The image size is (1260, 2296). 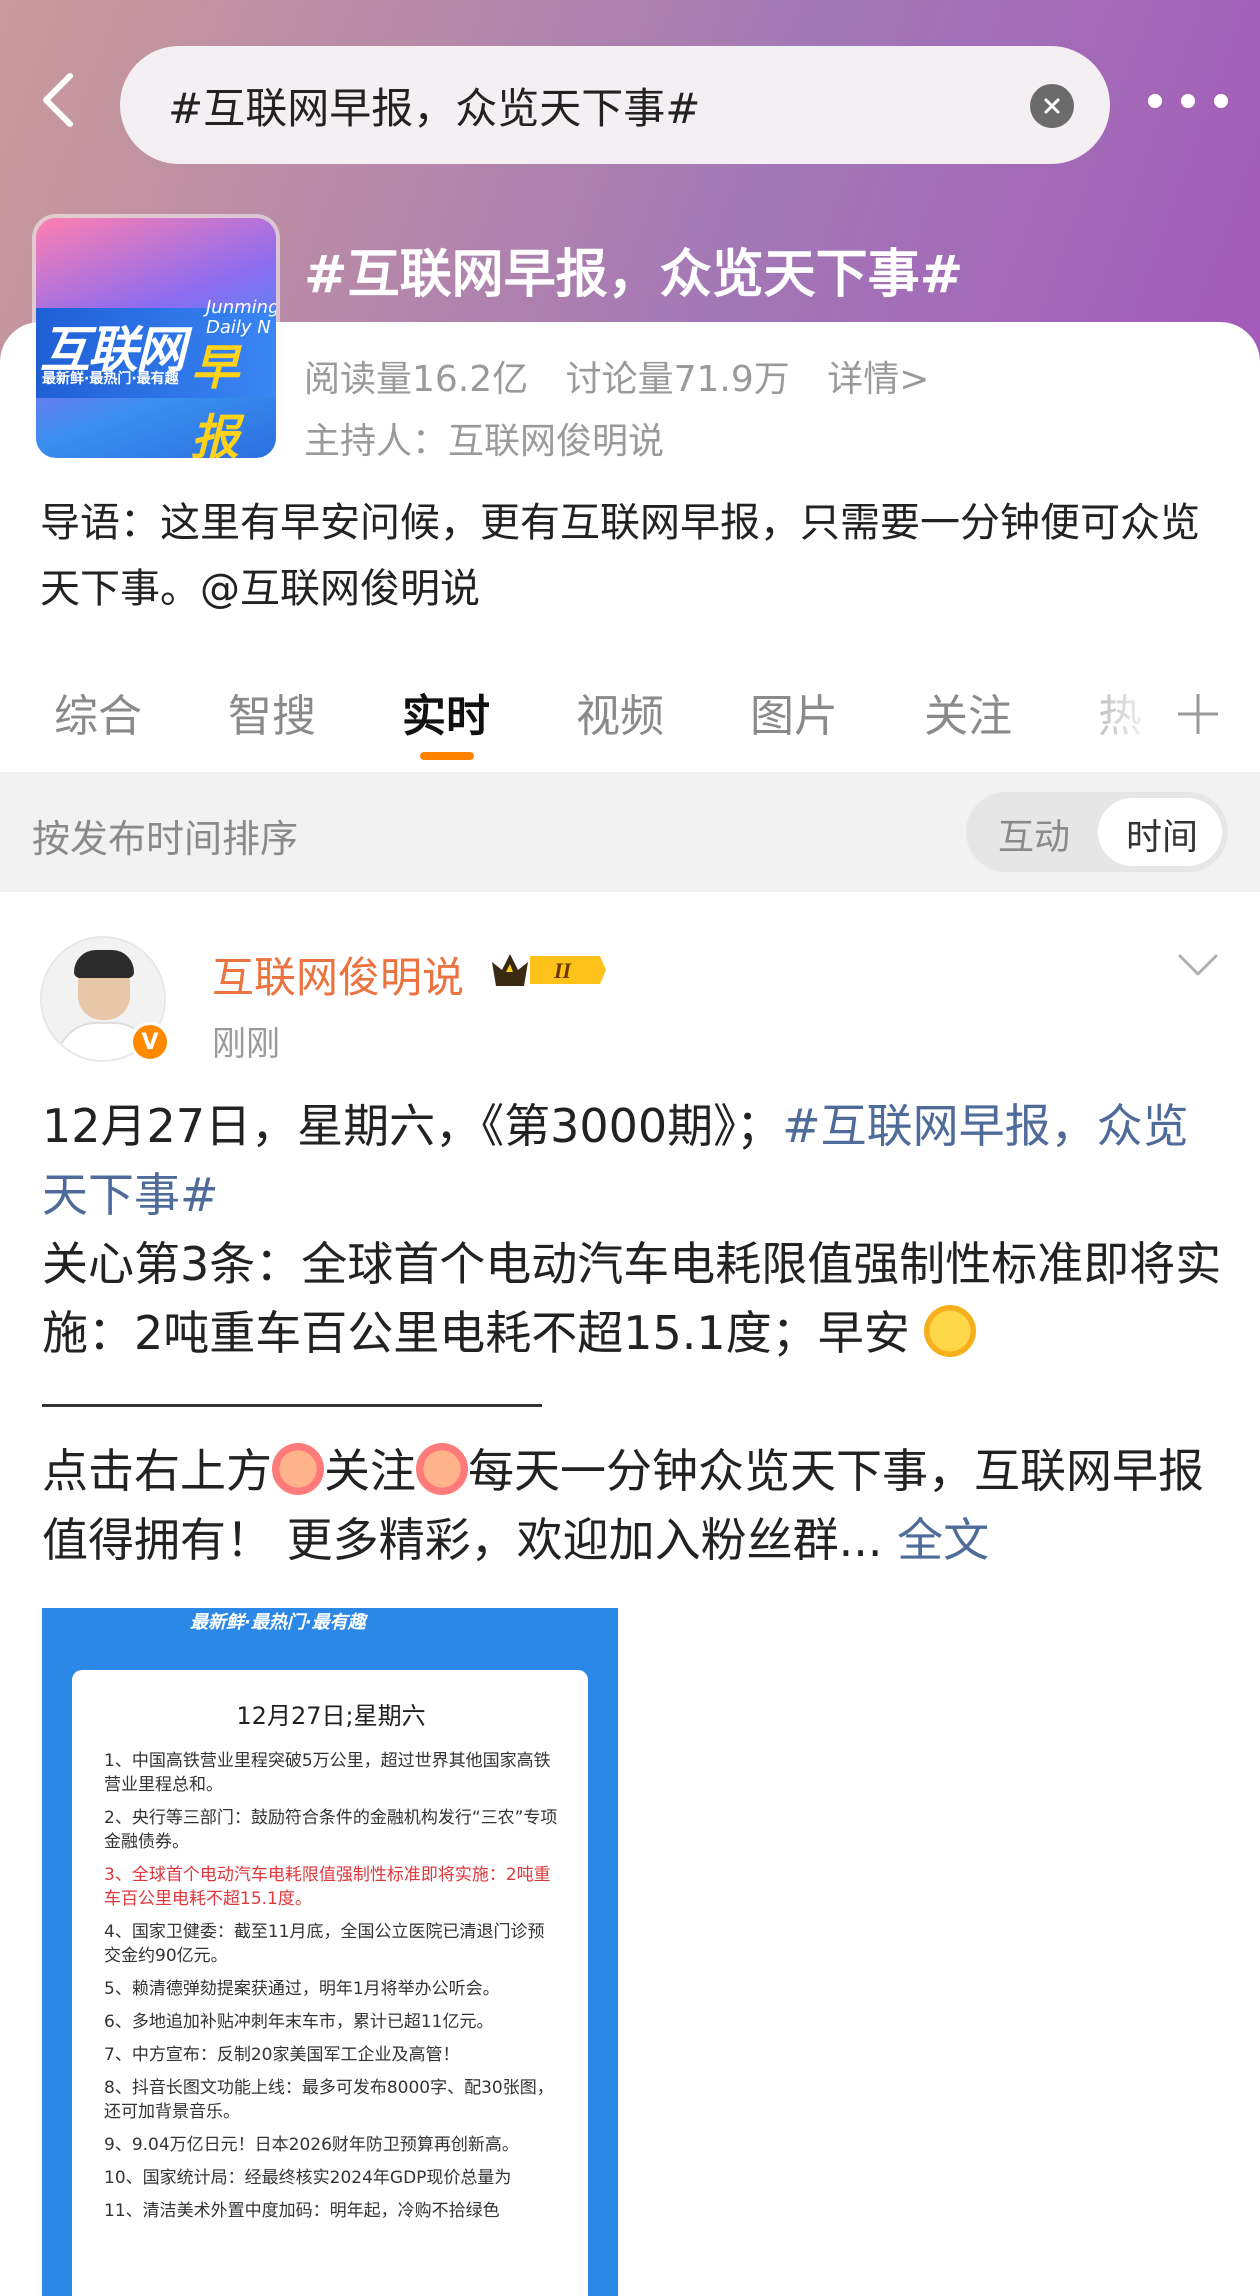 I want to click on post-timestamp: 刚刚, so click(x=246, y=1044).